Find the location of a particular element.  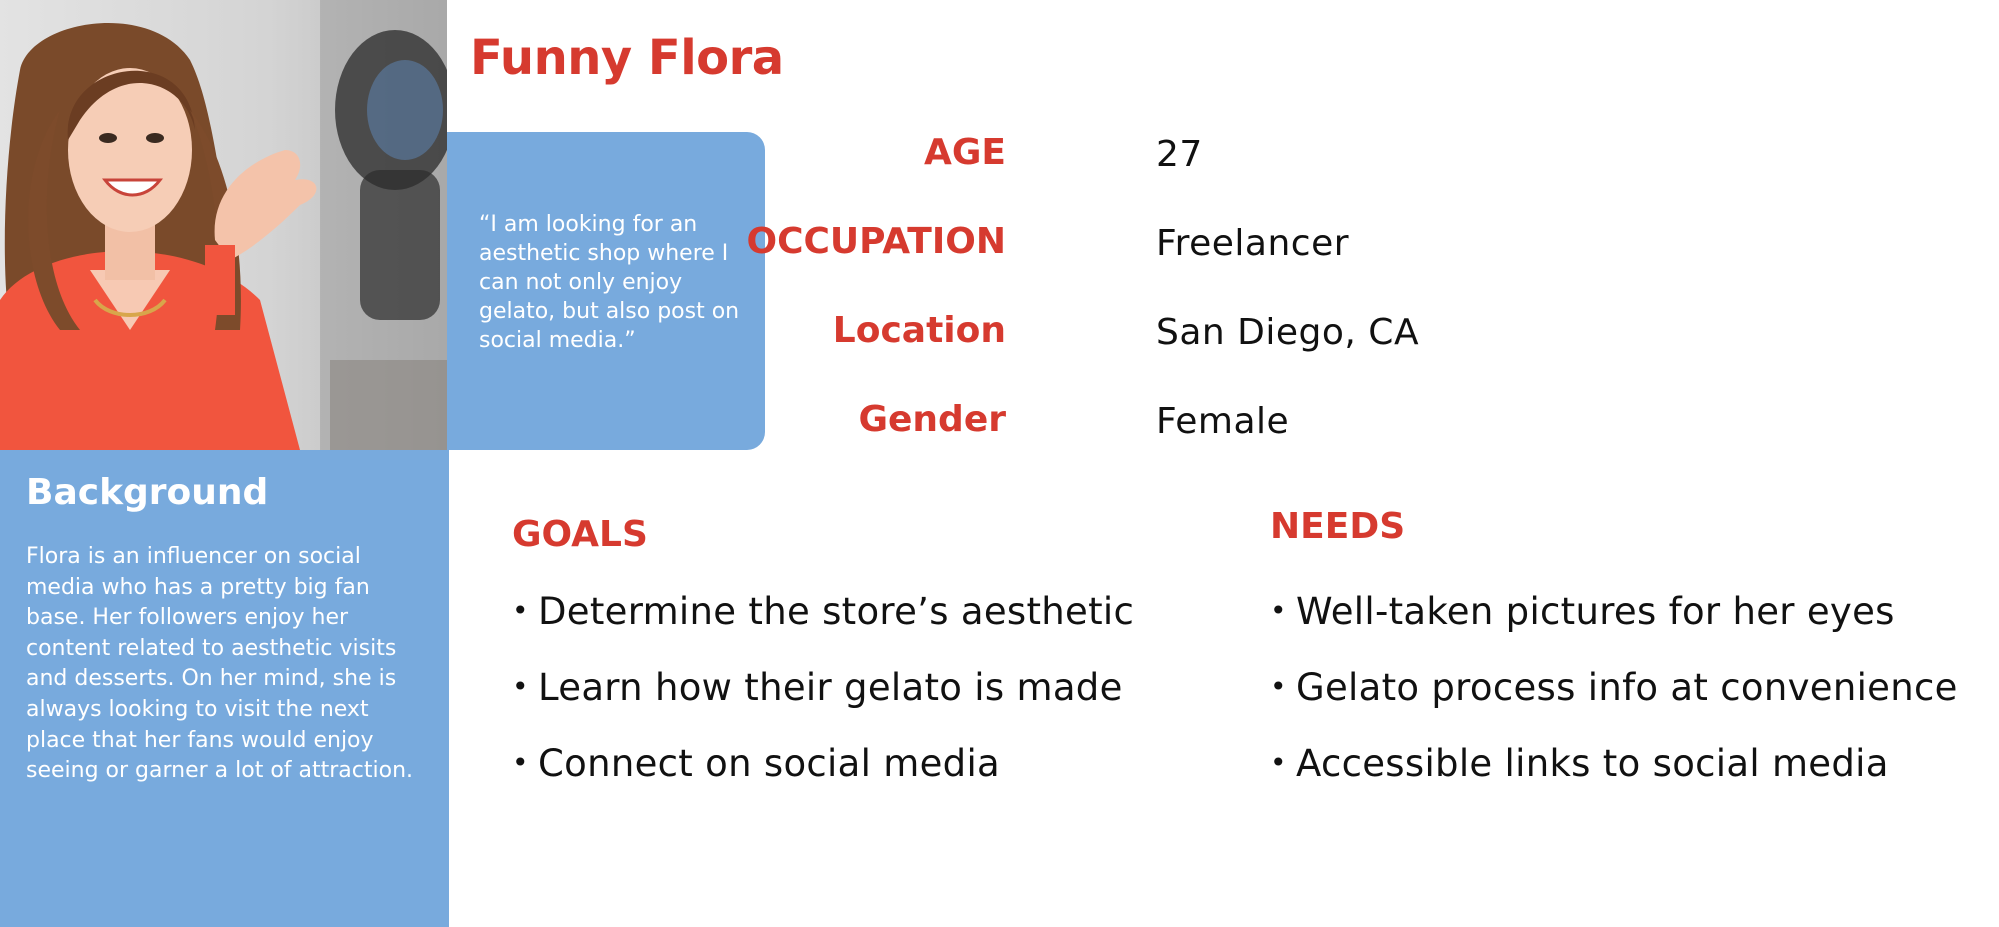

list-item: • Learn how their gelato is made is located at coordinates (823, 704).